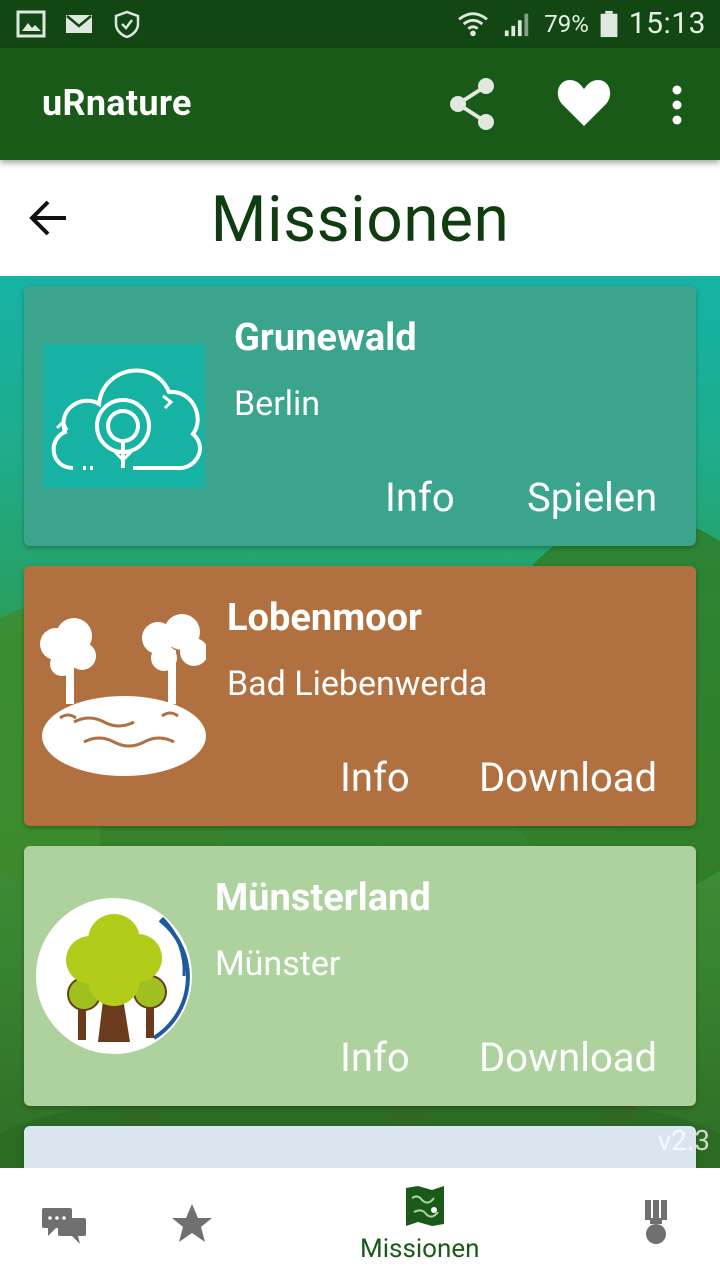 The image size is (720, 1280). Describe the element at coordinates (278, 964) in the screenshot. I see `mission-place: Münster` at that location.